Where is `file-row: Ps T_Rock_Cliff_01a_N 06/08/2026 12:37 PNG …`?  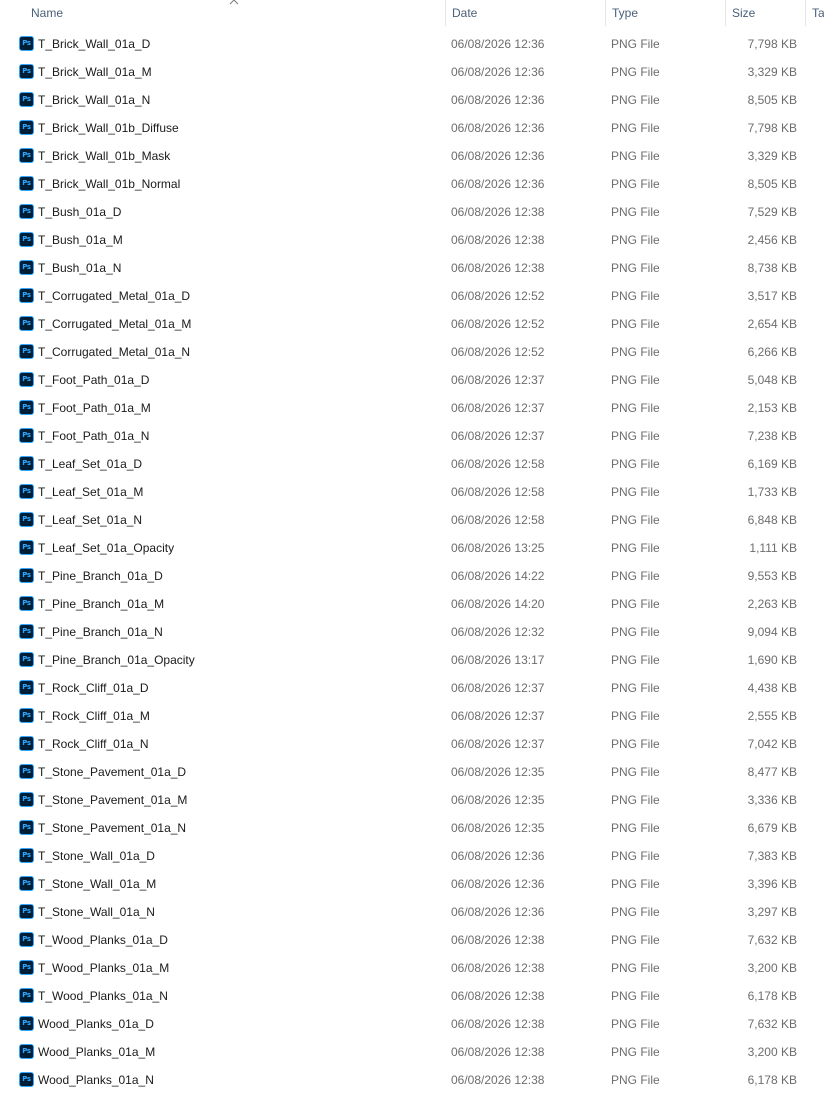 file-row: Ps T_Rock_Cliff_01a_N 06/08/2026 12:37 PNG … is located at coordinates (412, 744).